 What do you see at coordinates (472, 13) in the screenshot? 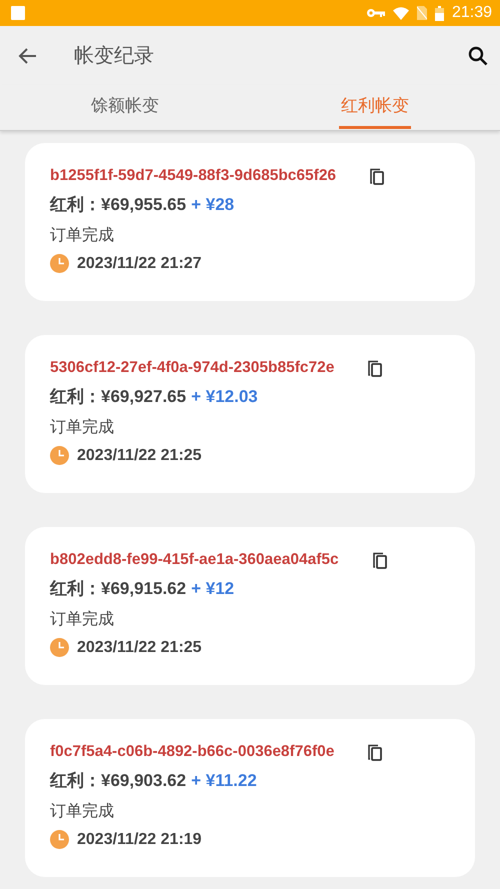
I see `clock-time: 21:39` at bounding box center [472, 13].